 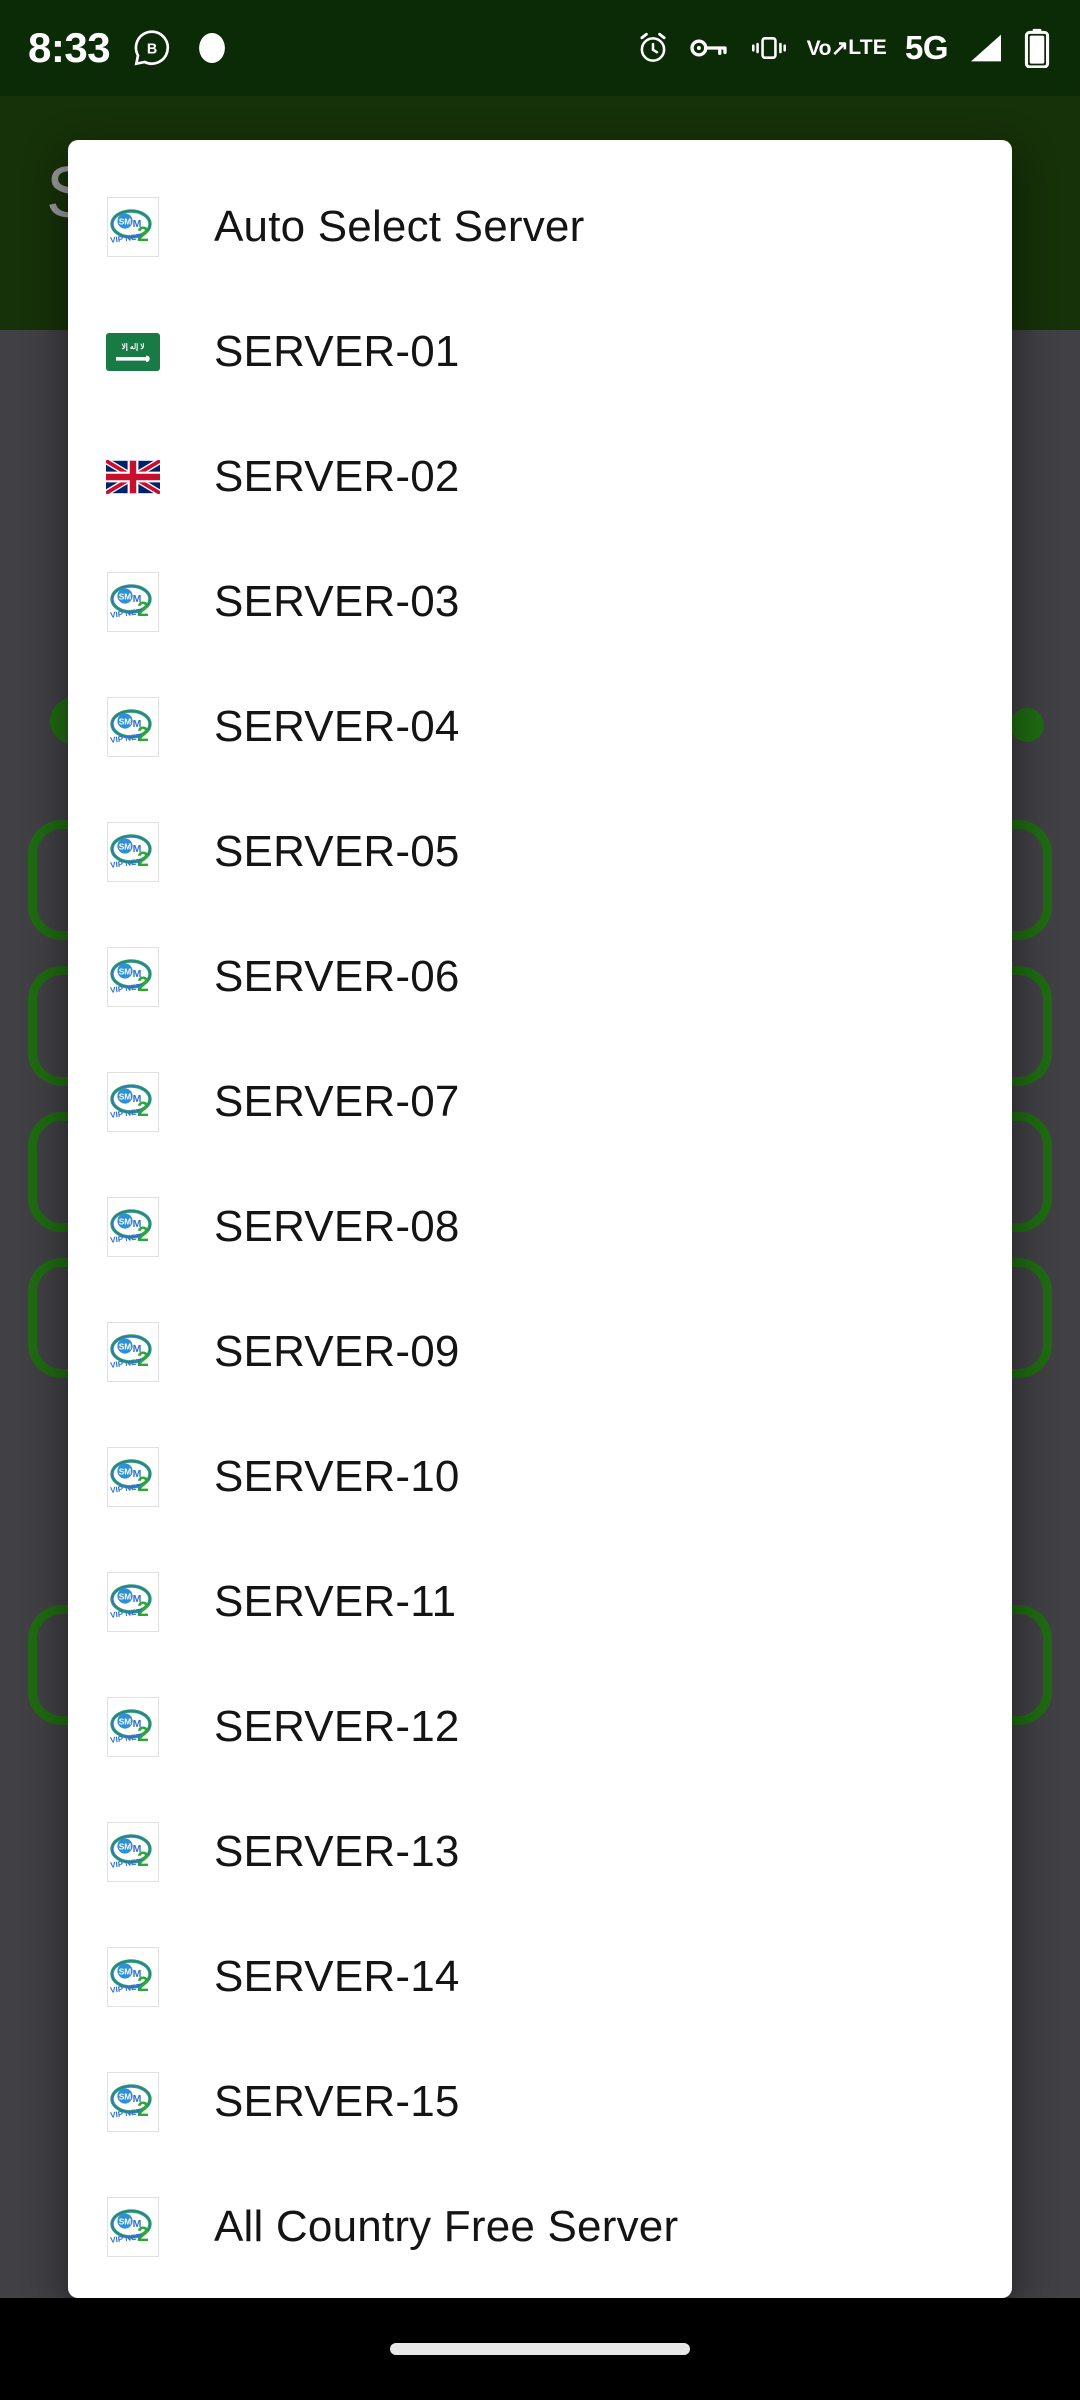 What do you see at coordinates (337, 1226) in the screenshot?
I see `server-list-item-label: SERVER-08` at bounding box center [337, 1226].